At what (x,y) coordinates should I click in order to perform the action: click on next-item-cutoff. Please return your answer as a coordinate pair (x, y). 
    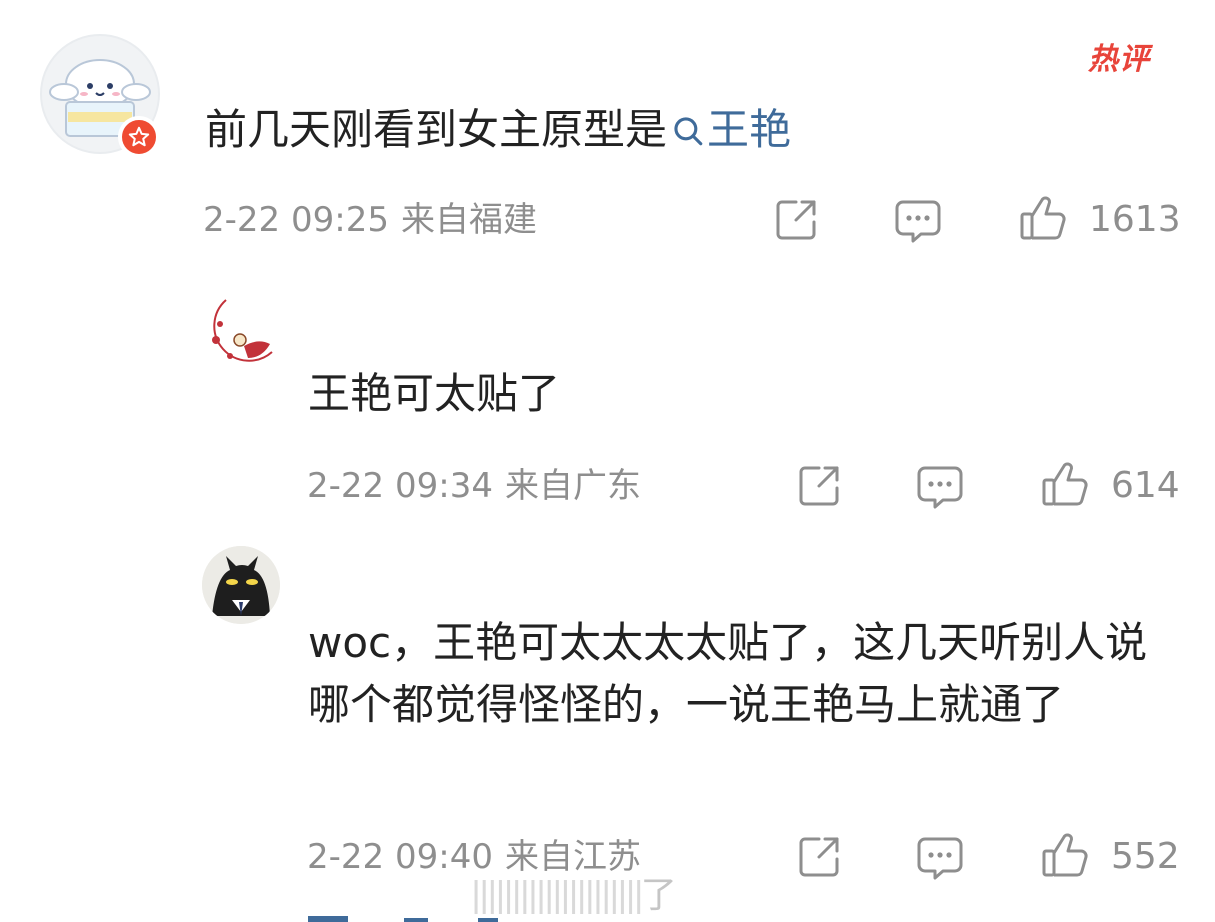
    Looking at the image, I should click on (408, 912).